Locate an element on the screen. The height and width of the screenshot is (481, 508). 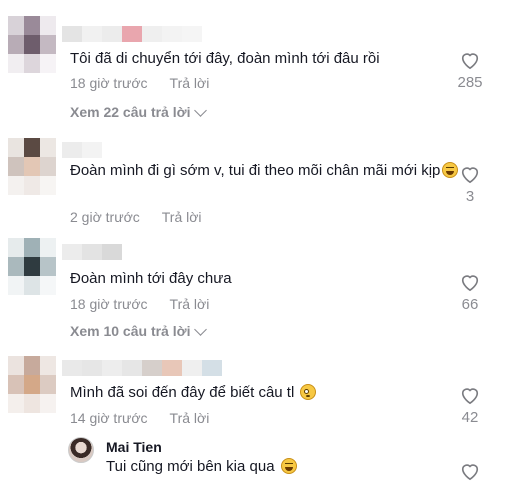
like-count: 285 is located at coordinates (470, 82).